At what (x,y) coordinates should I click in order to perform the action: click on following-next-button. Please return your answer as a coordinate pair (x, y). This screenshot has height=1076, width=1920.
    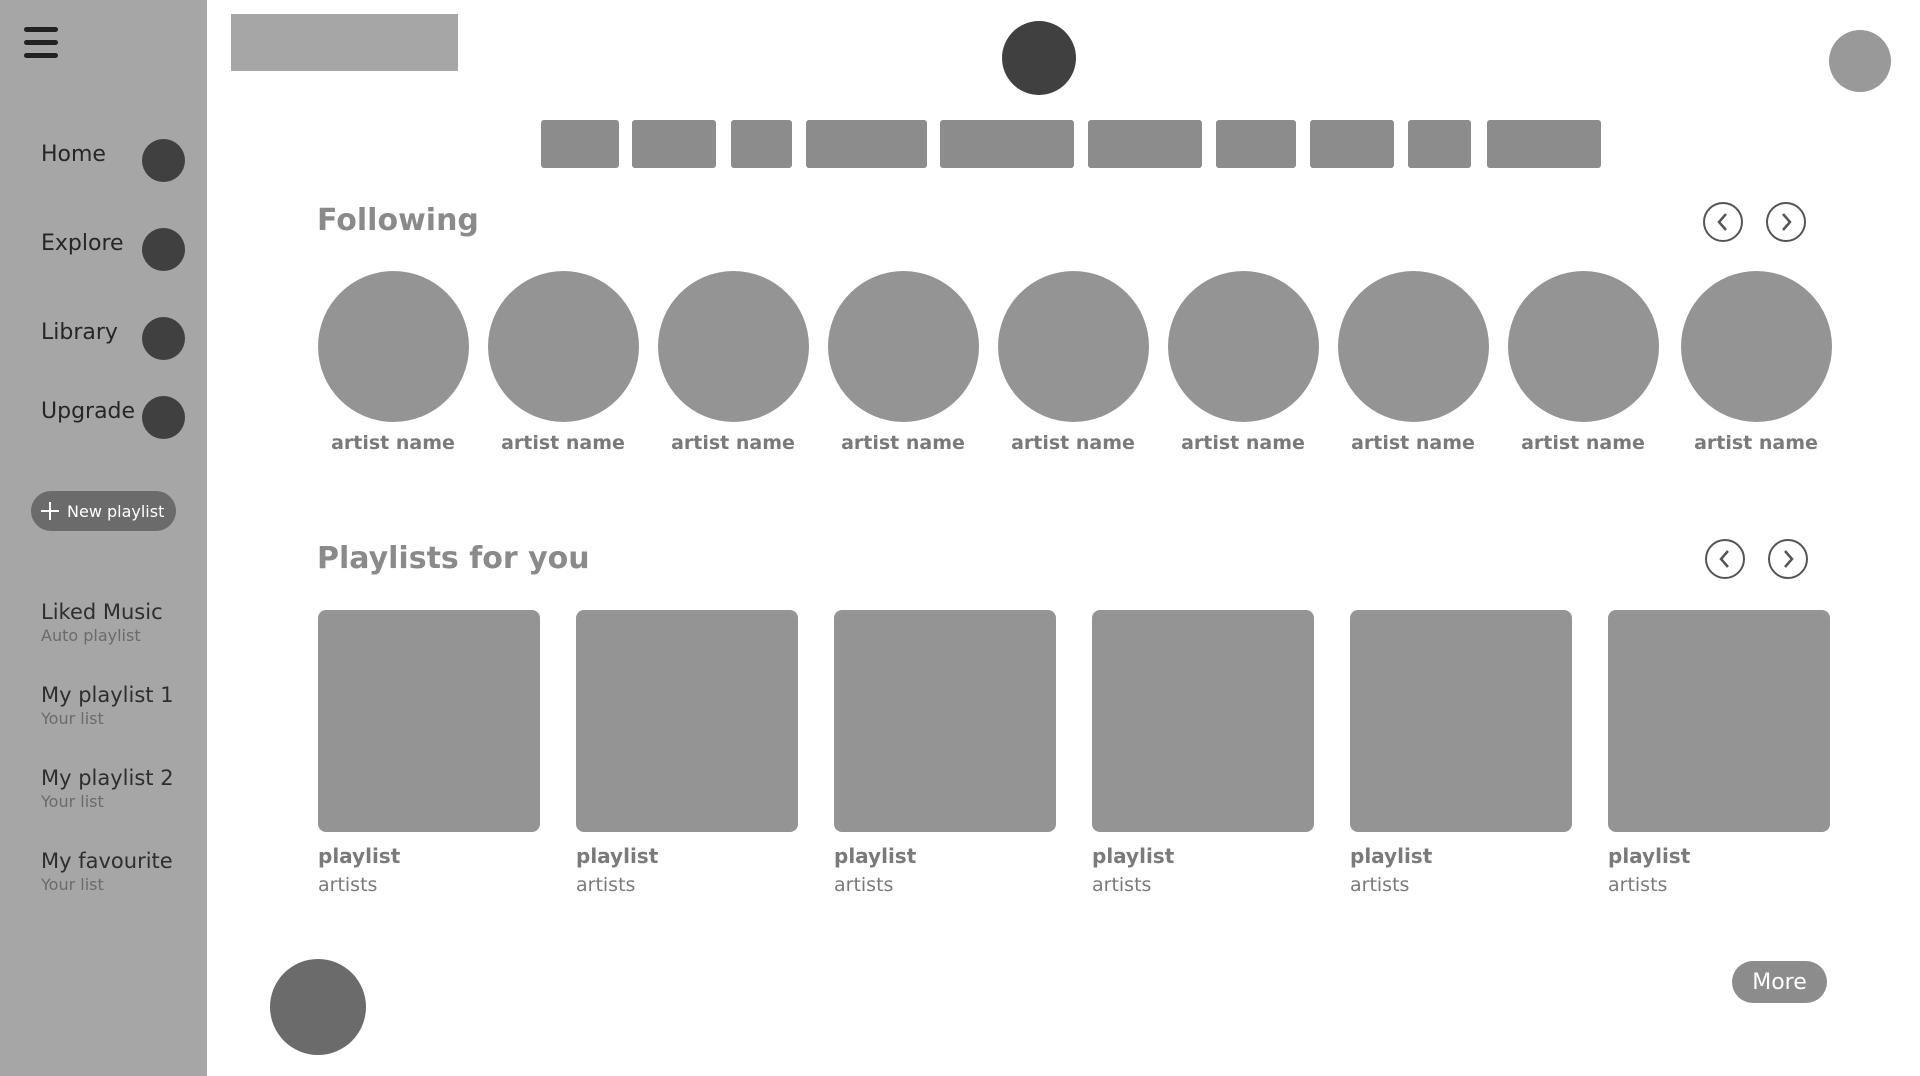
    Looking at the image, I should click on (1786, 222).